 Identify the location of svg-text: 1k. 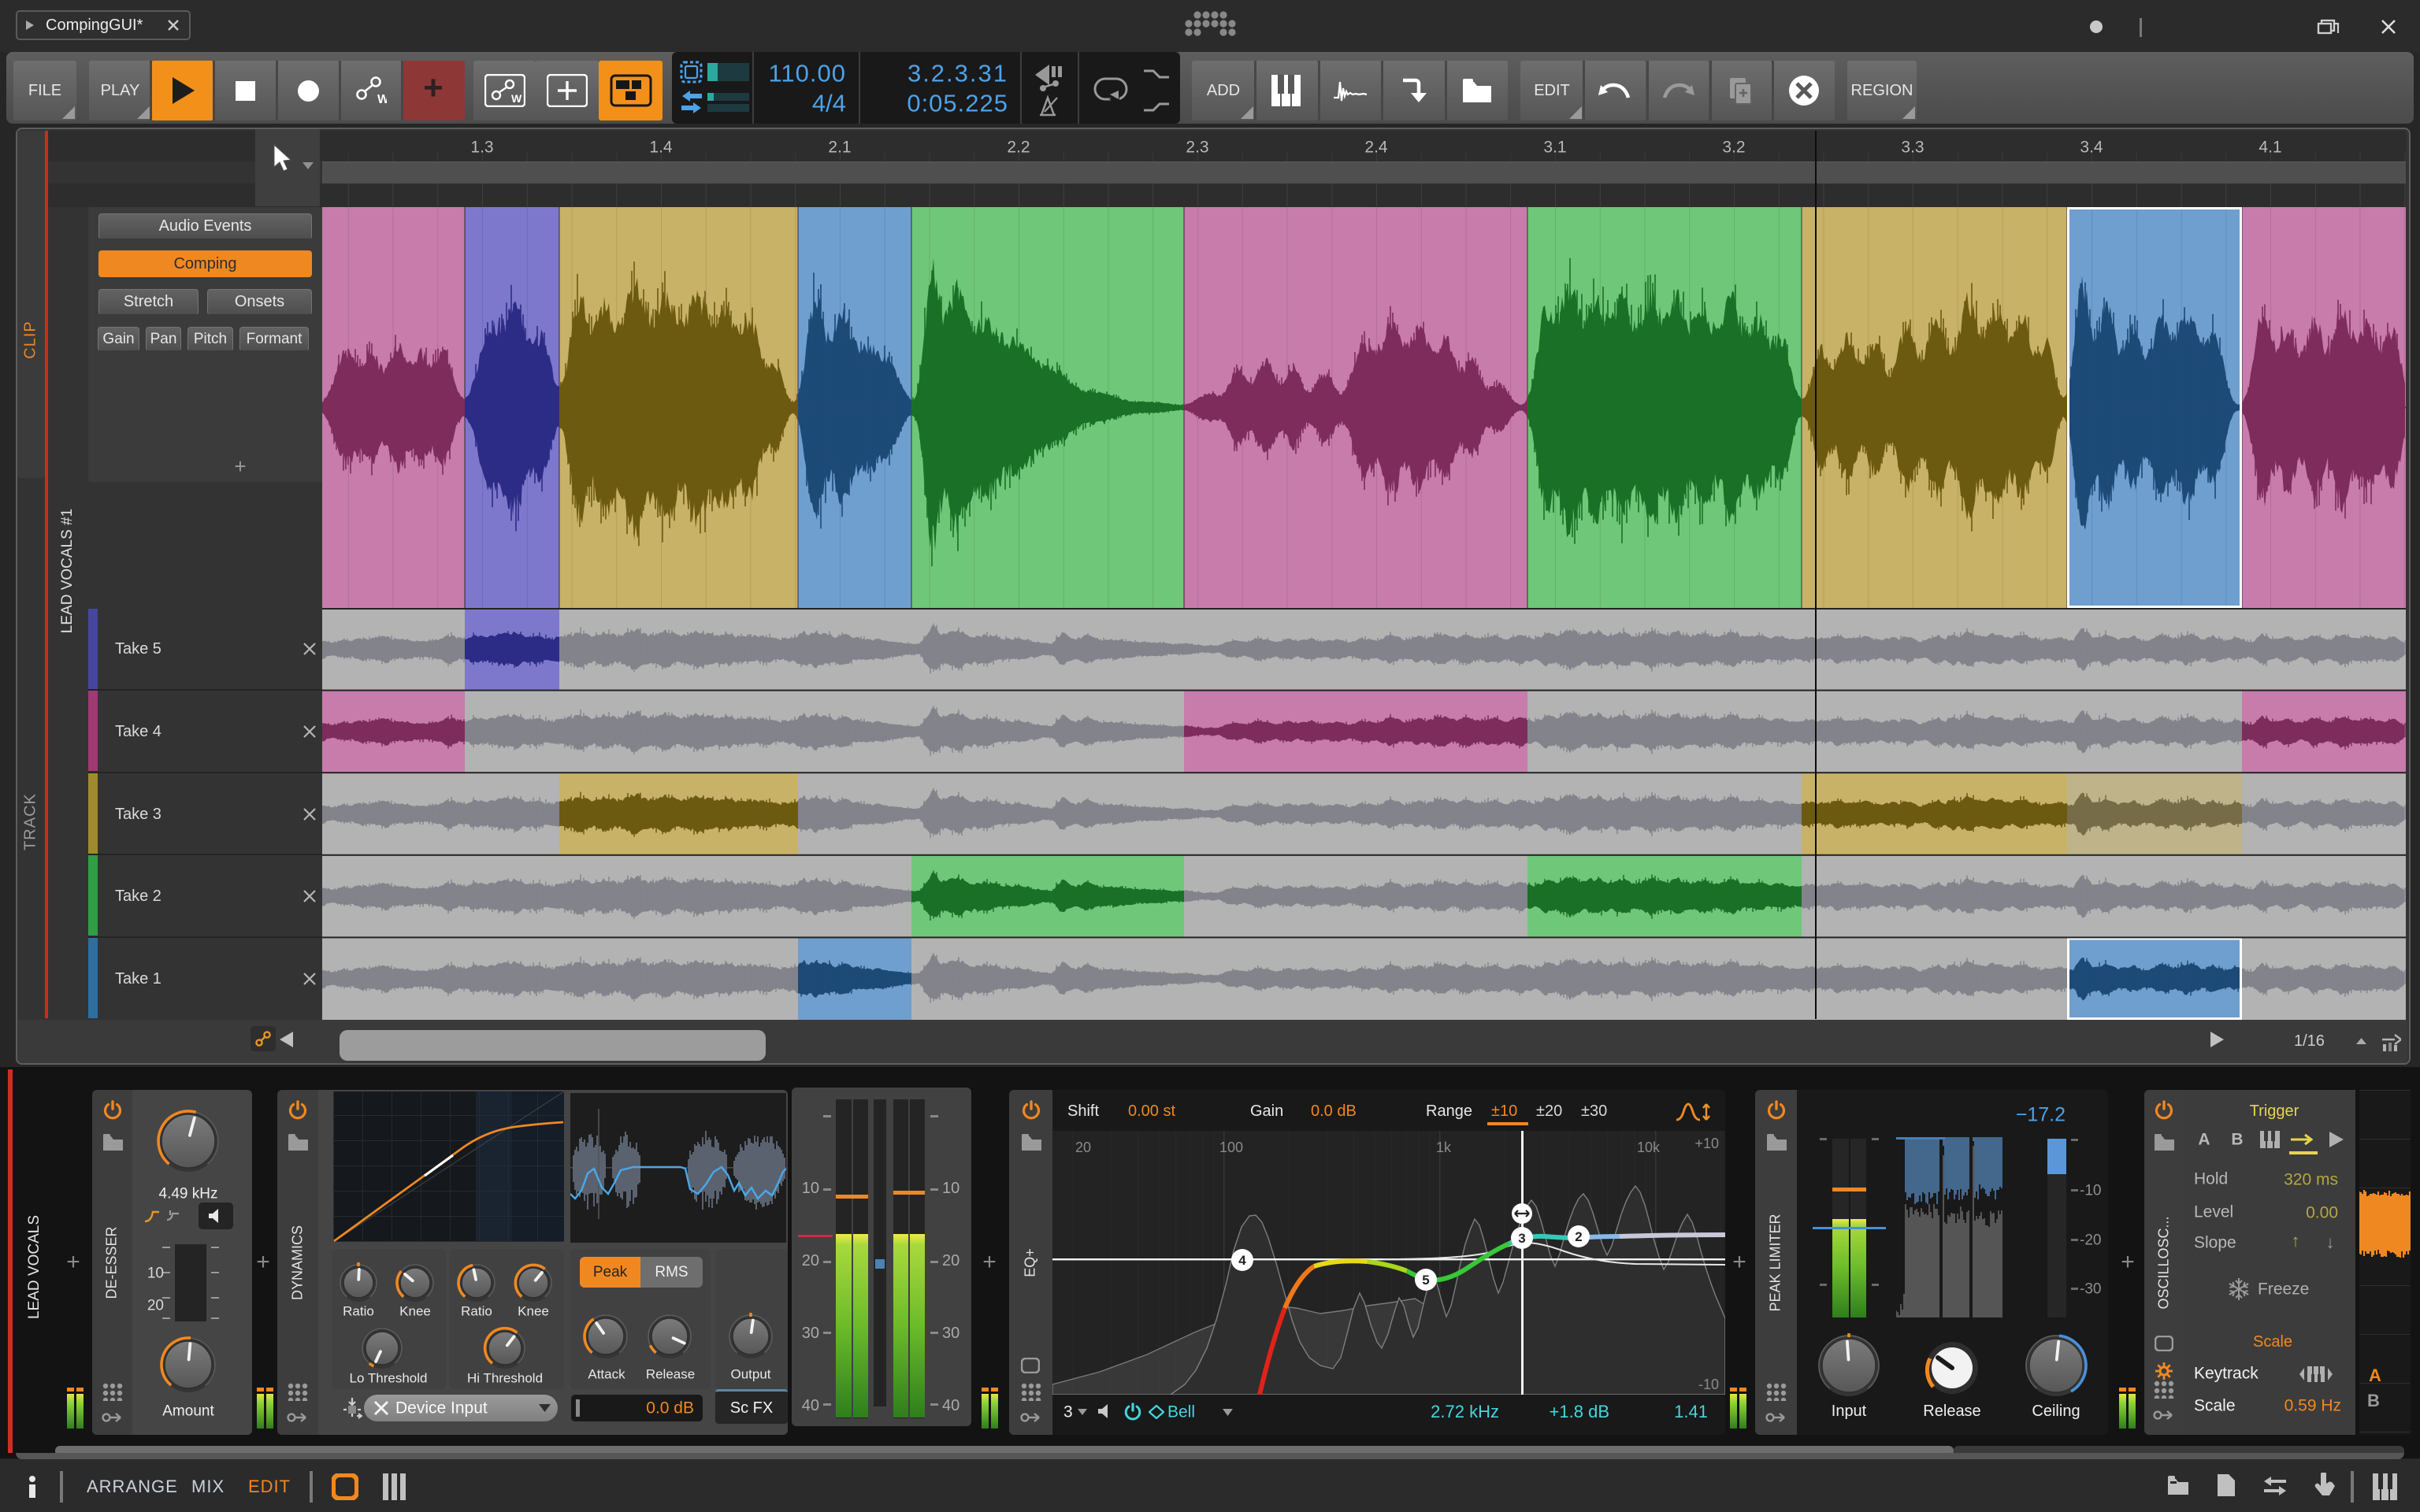
(1444, 1147).